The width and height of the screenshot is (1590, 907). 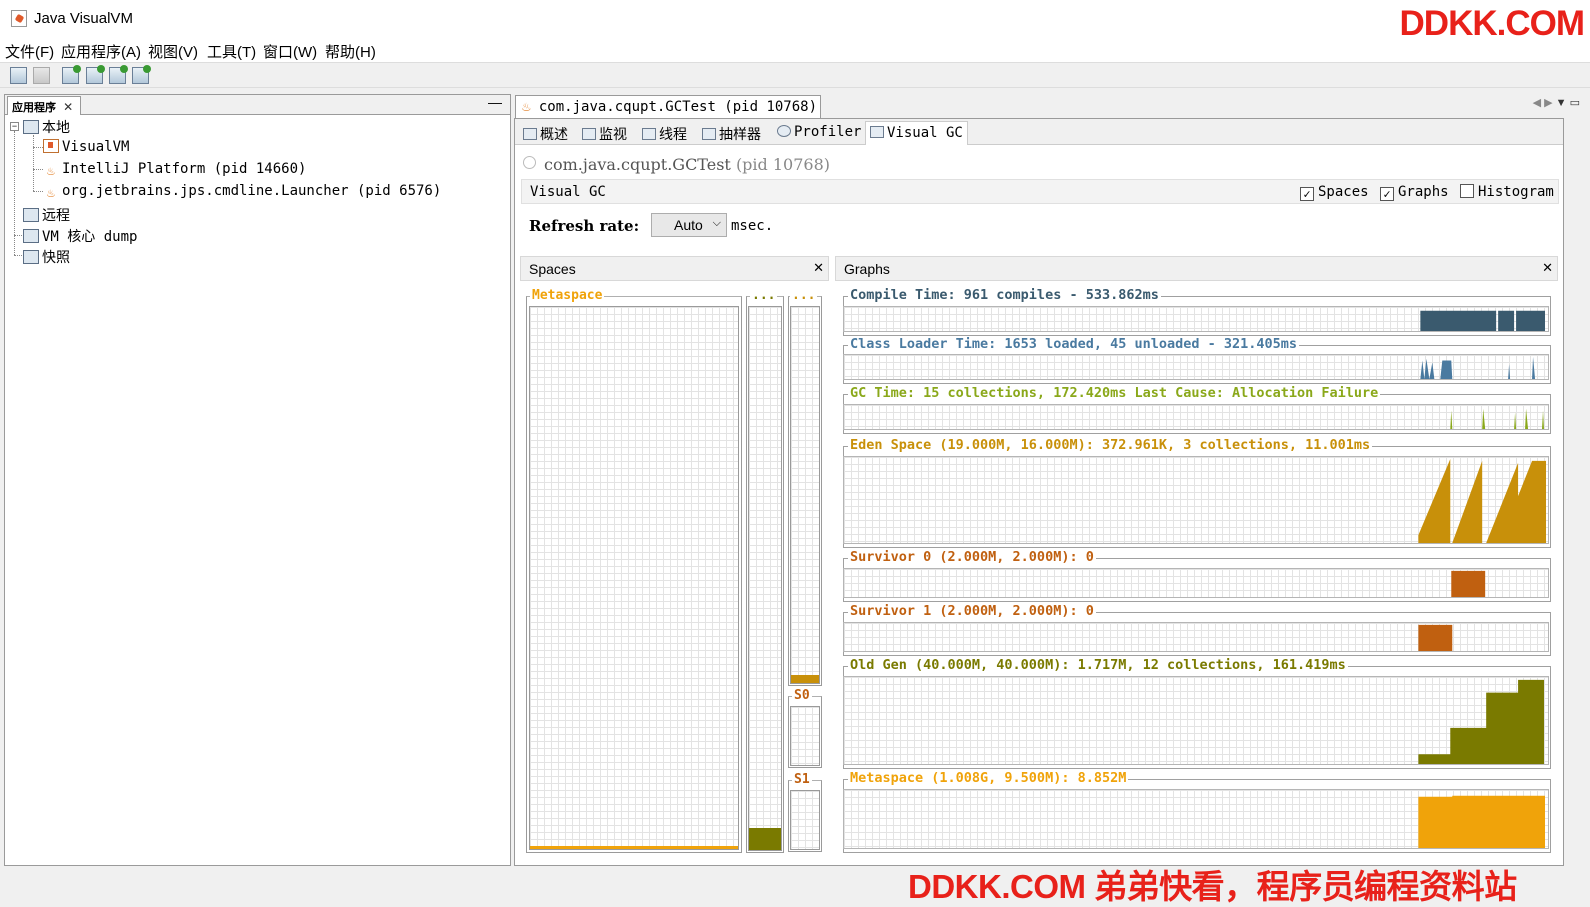 I want to click on scroll-right-icon: ▶, so click(x=1548, y=103).